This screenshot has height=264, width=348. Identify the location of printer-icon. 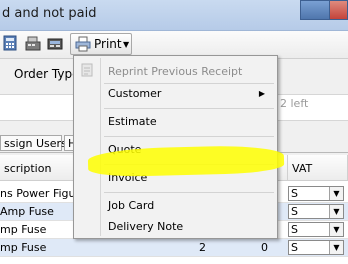
(83, 44).